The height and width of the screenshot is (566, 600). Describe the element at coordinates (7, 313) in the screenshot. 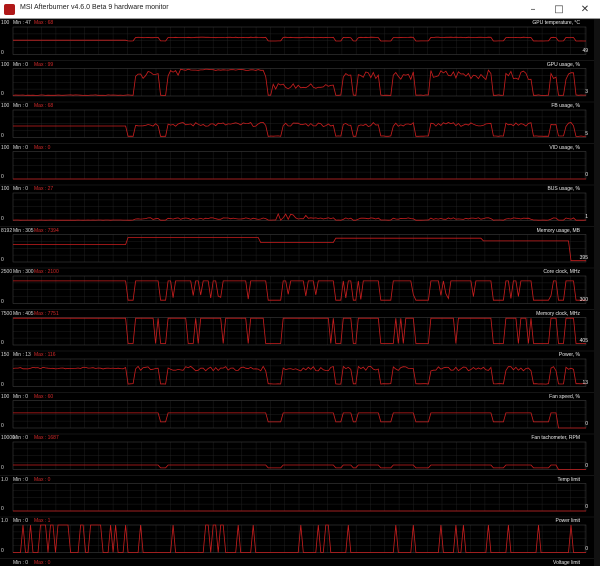

I see `graph-ymax-label: 7500` at that location.